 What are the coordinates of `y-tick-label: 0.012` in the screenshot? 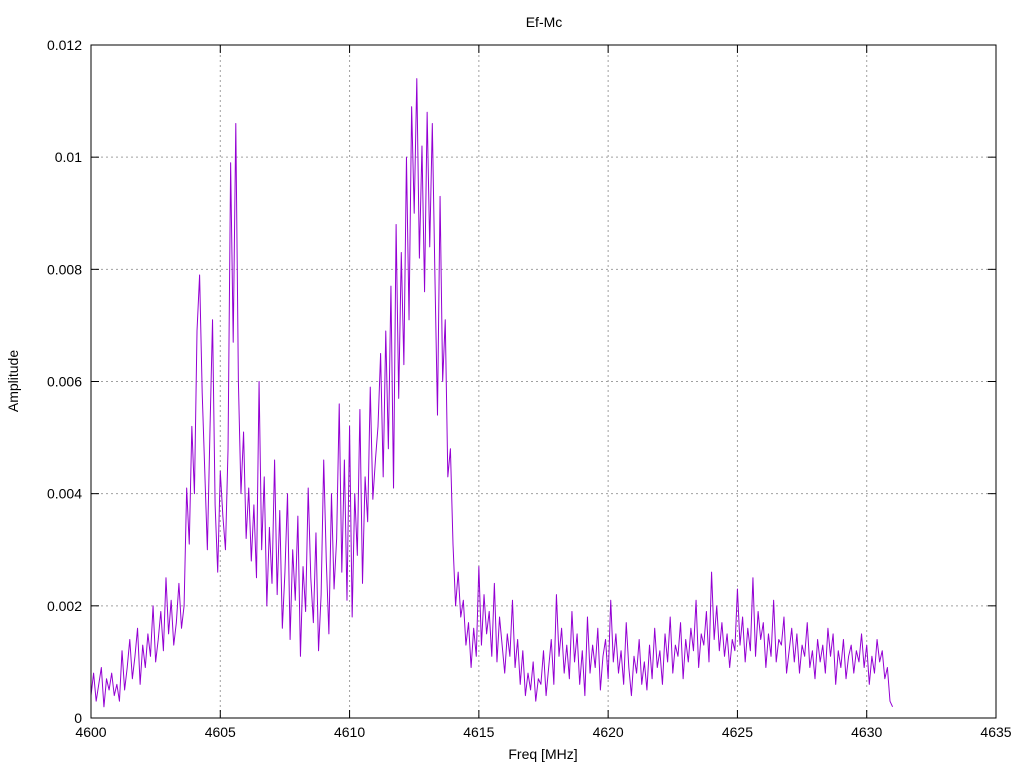 It's located at (64, 45).